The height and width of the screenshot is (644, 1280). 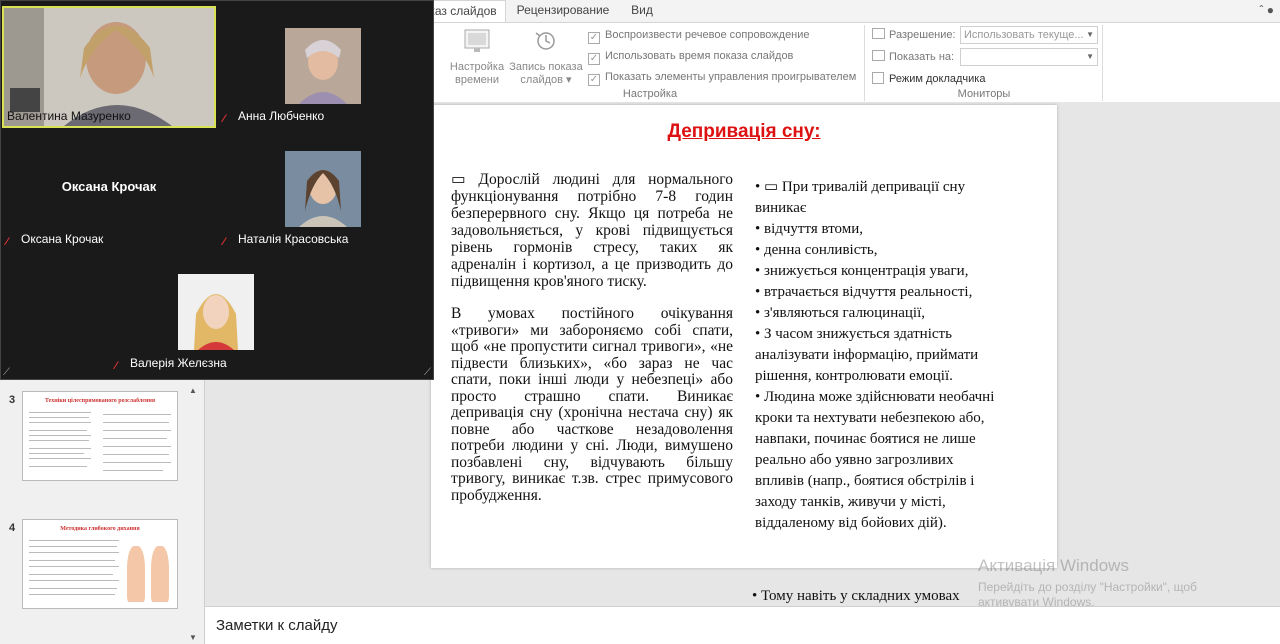 I want to click on slide-right-line: • знижується концентрація уваги,, so click(x=862, y=271).